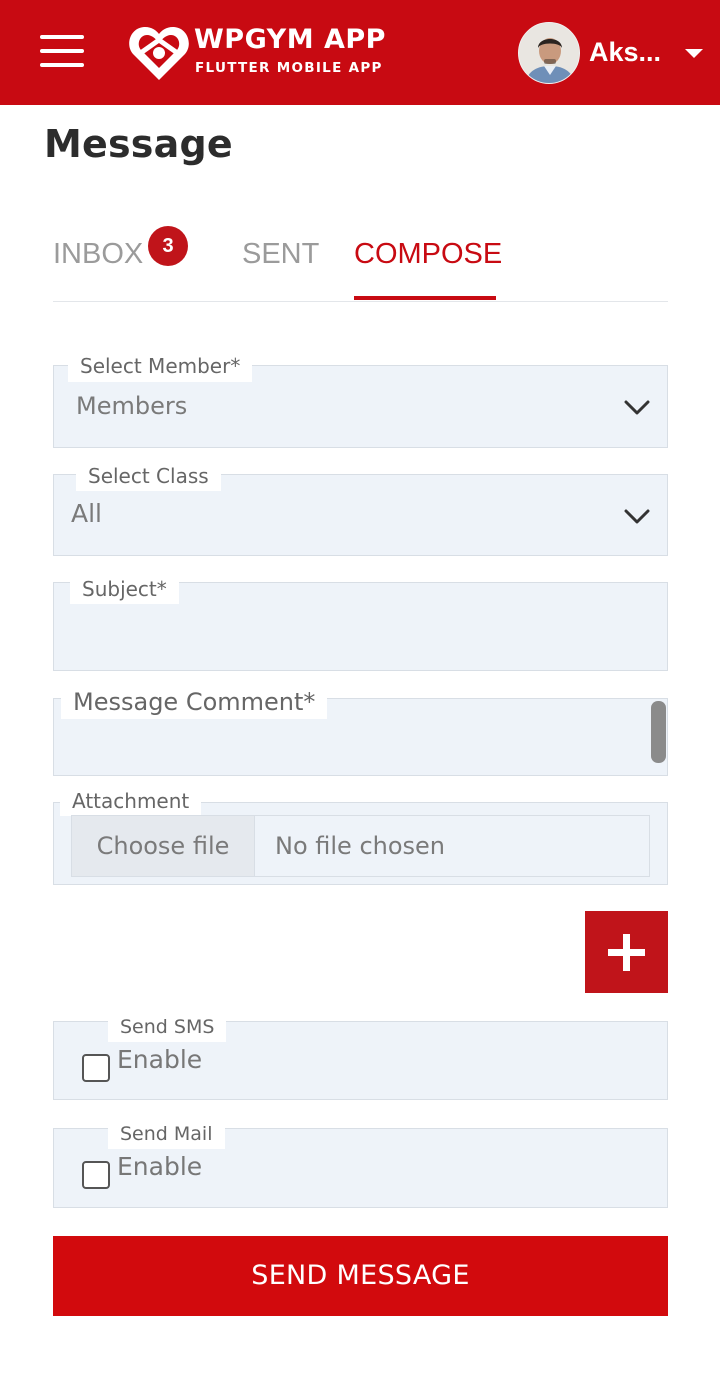 Image resolution: width=720 pixels, height=1399 pixels. I want to click on tab-inbox-label: INBOX, so click(98, 254).